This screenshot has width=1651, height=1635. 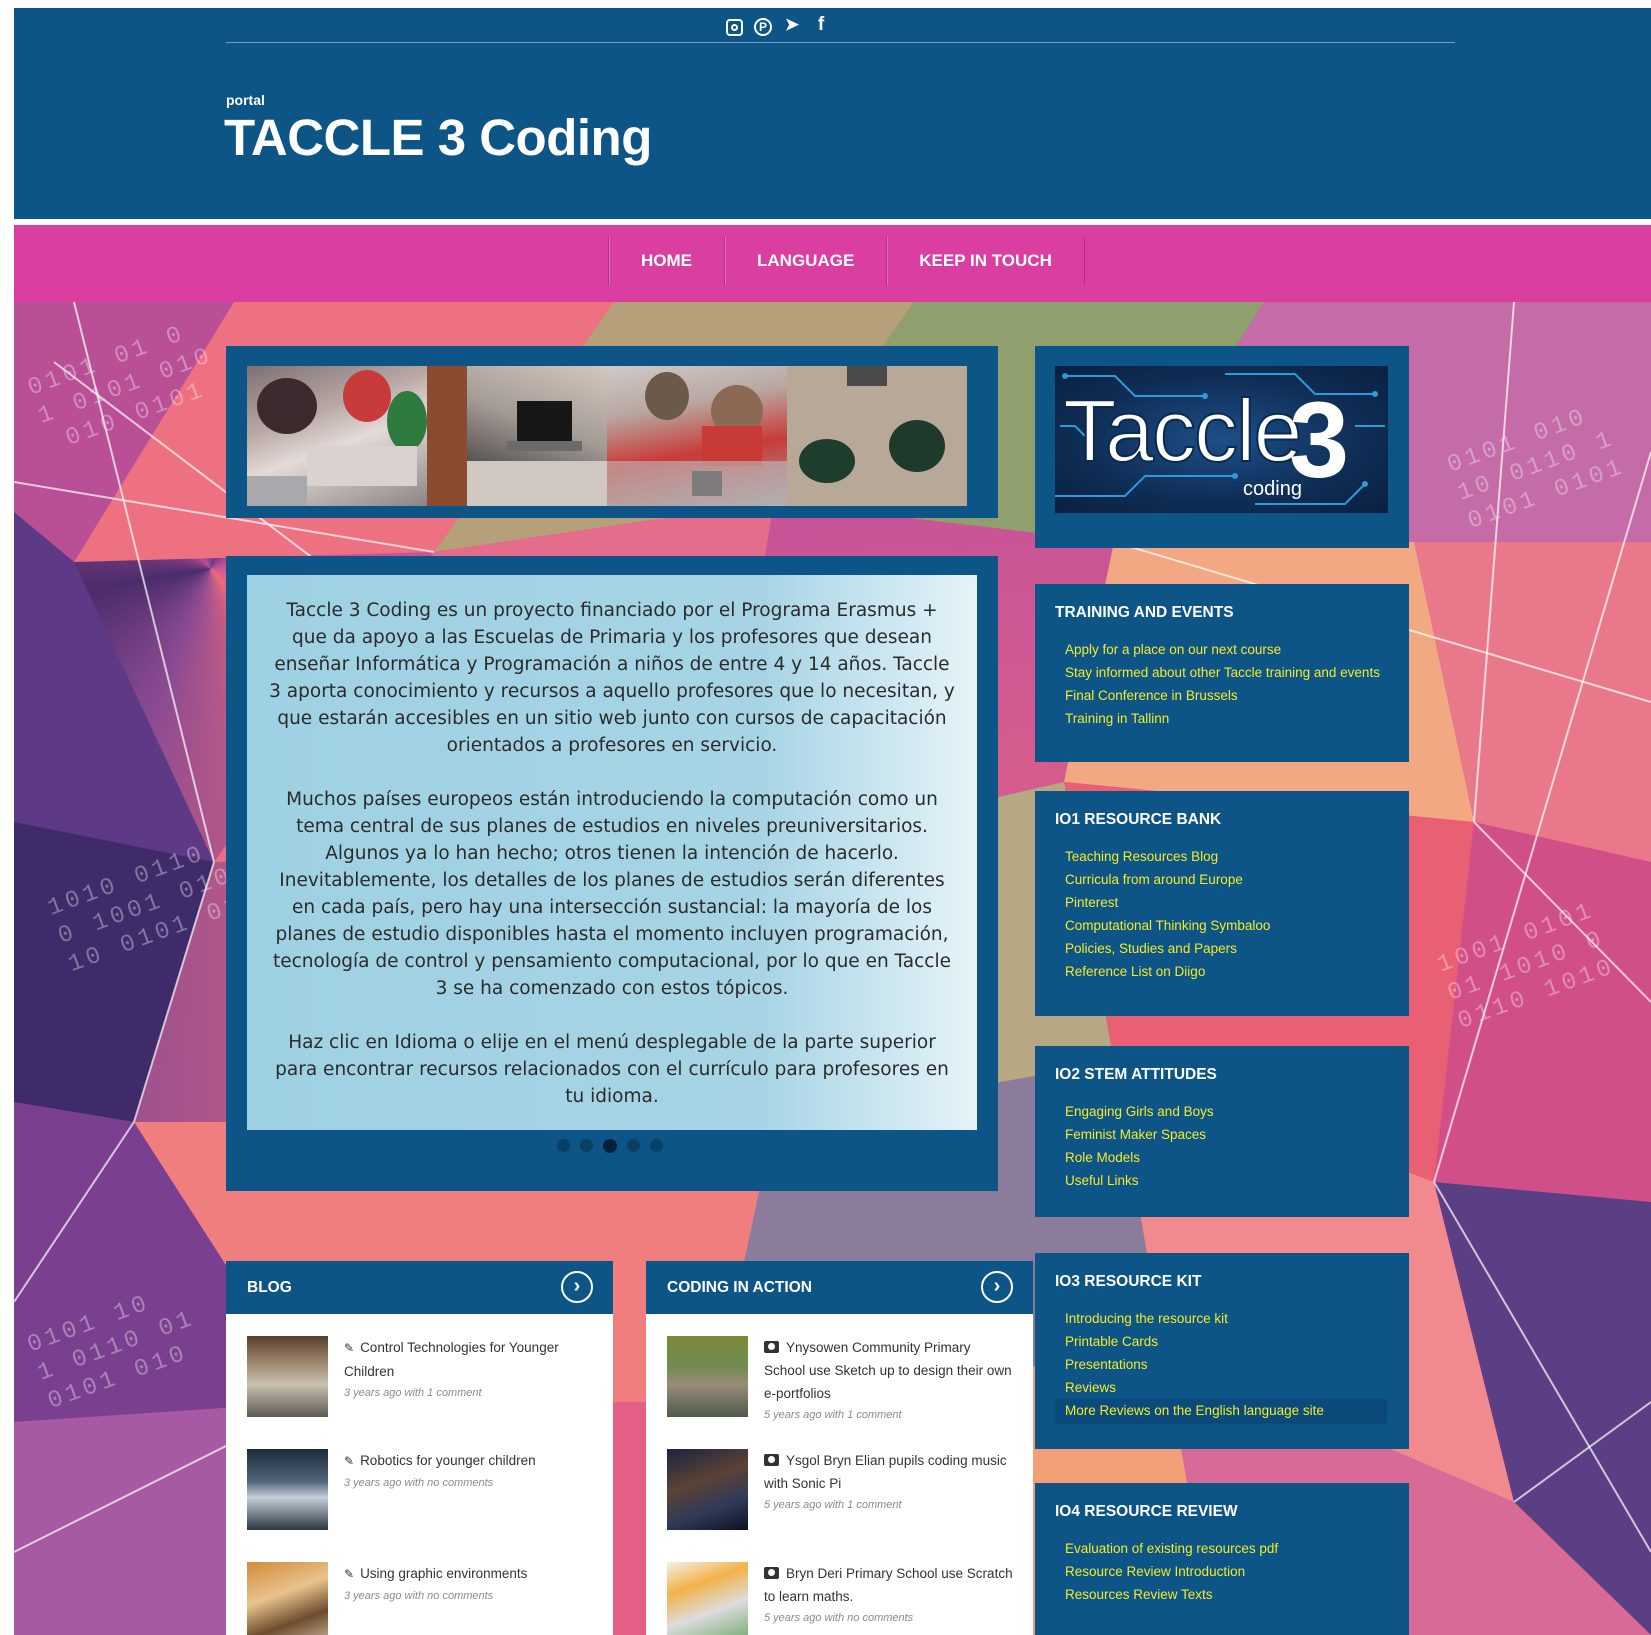 I want to click on widget-link: Role Models, so click(x=1222, y=1157).